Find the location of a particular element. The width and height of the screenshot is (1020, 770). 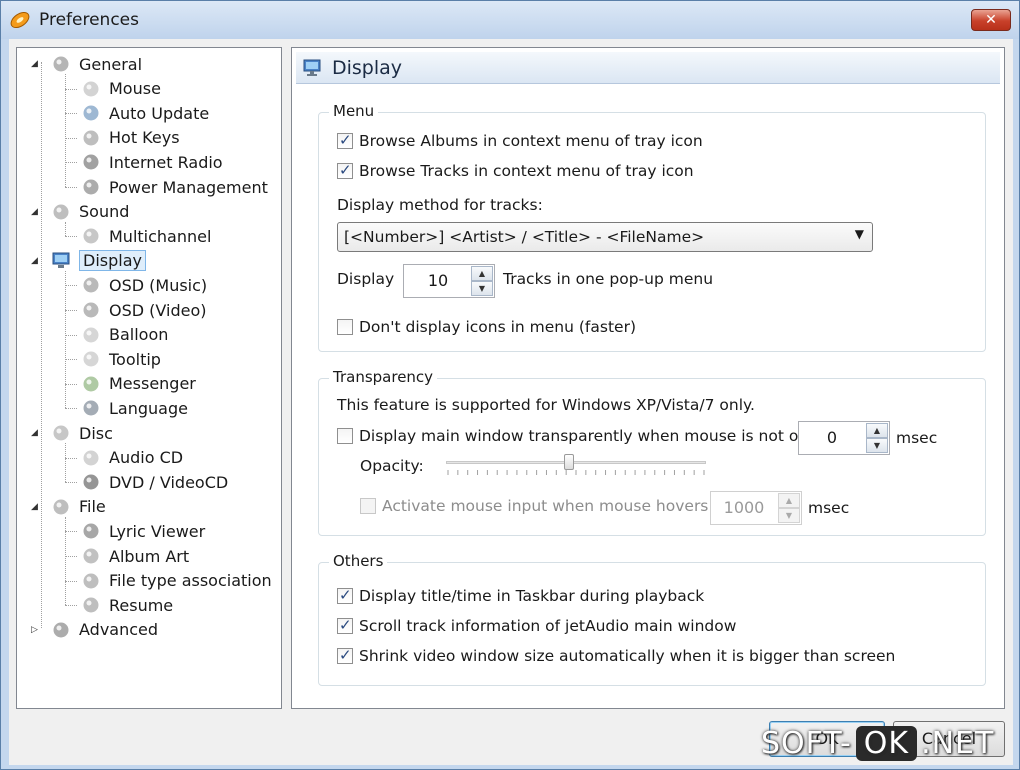

tree-item-dvd-videocd: DVD / VideoCD is located at coordinates (154, 482).